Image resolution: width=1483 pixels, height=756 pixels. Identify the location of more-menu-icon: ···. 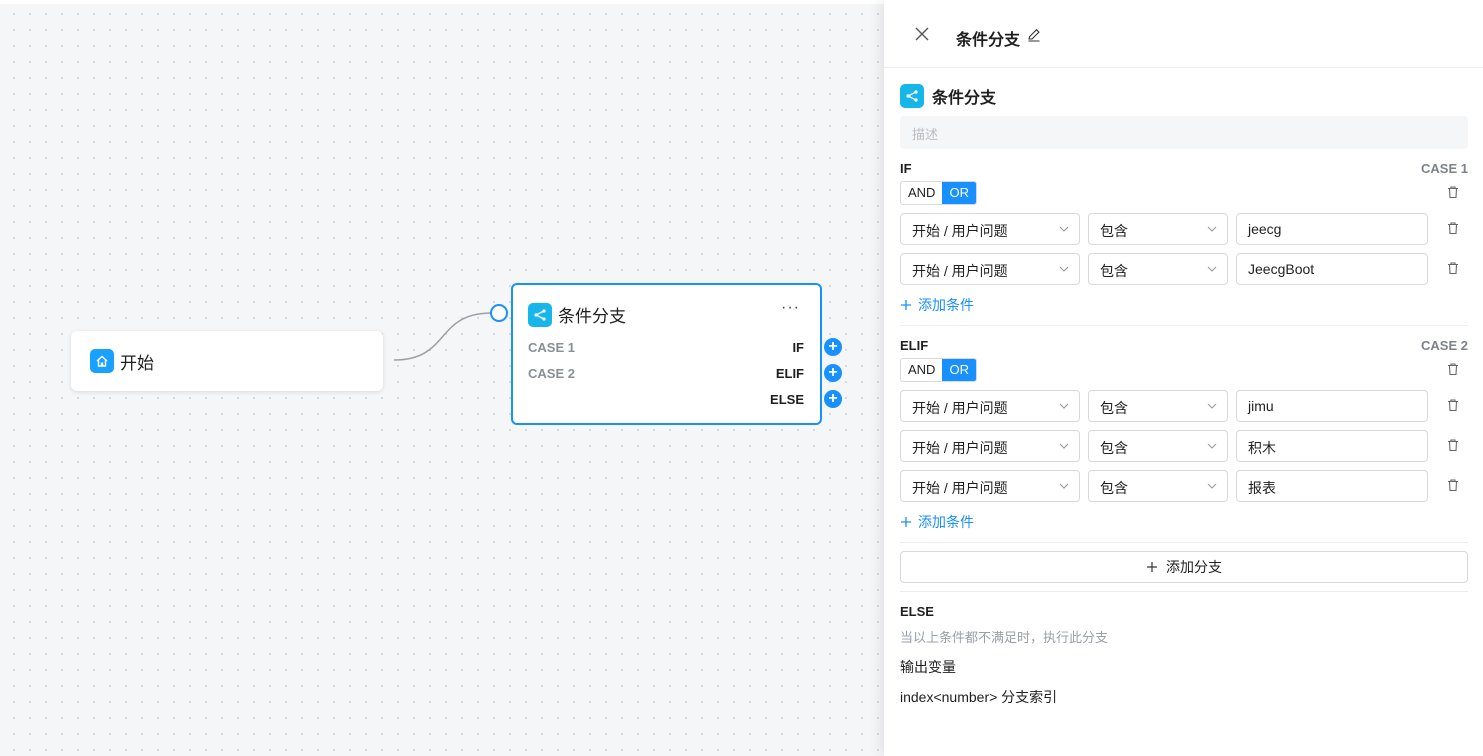
(790, 308).